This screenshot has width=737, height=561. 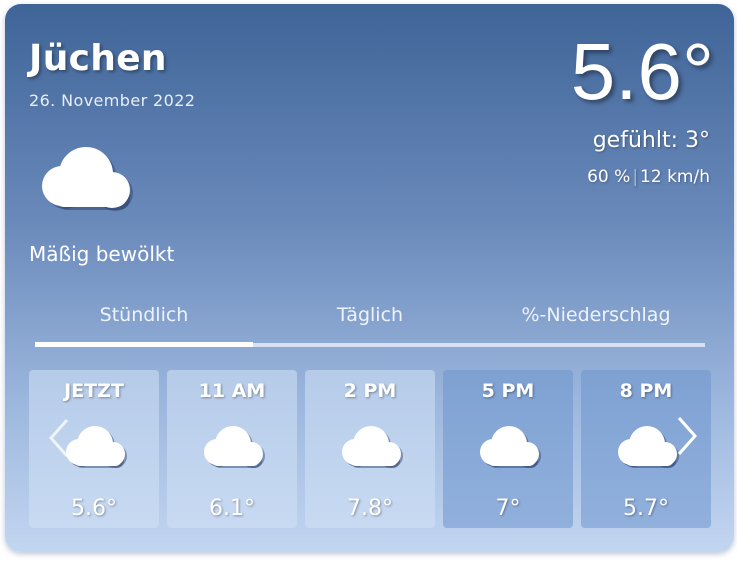 What do you see at coordinates (98, 58) in the screenshot?
I see `city-name: Jüchen` at bounding box center [98, 58].